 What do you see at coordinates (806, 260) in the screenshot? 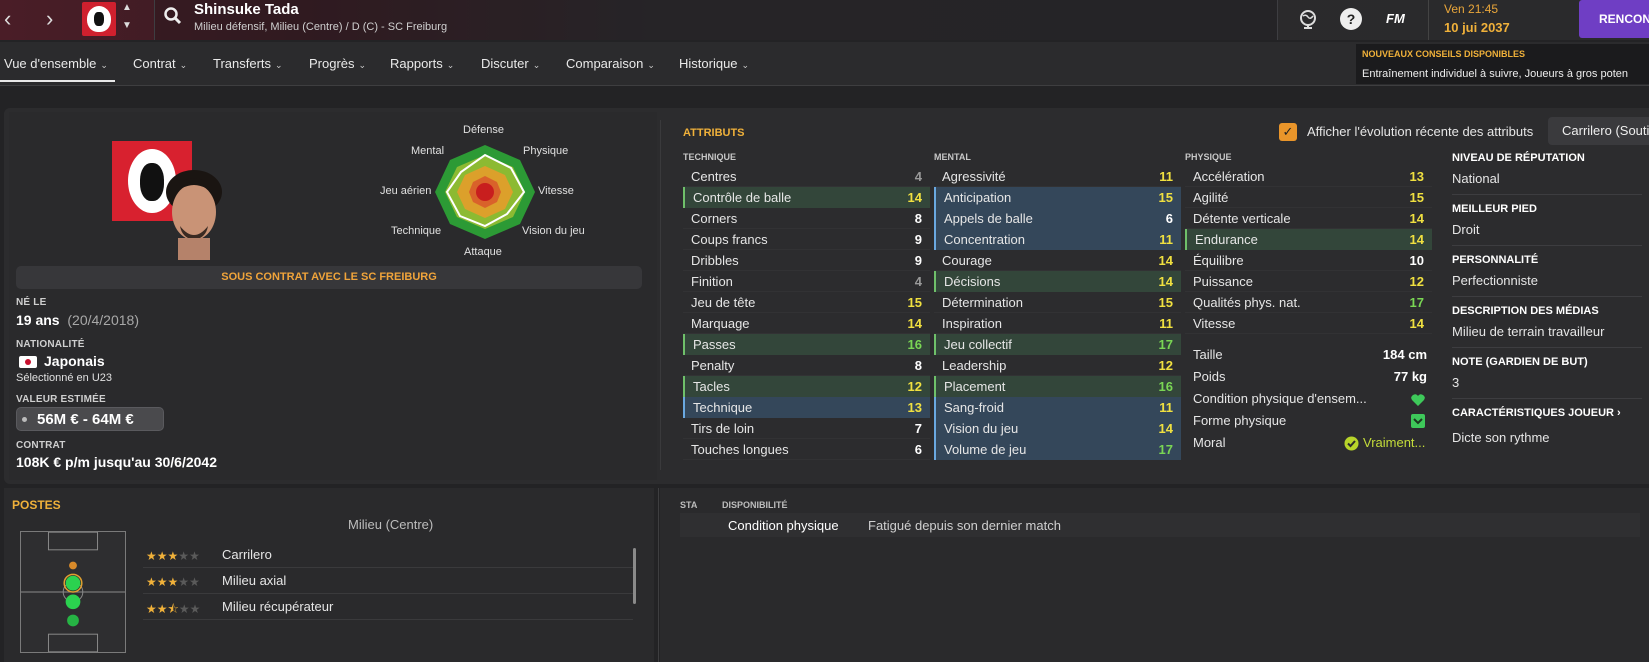
I see `attribute-row: Dribbles 9` at bounding box center [806, 260].